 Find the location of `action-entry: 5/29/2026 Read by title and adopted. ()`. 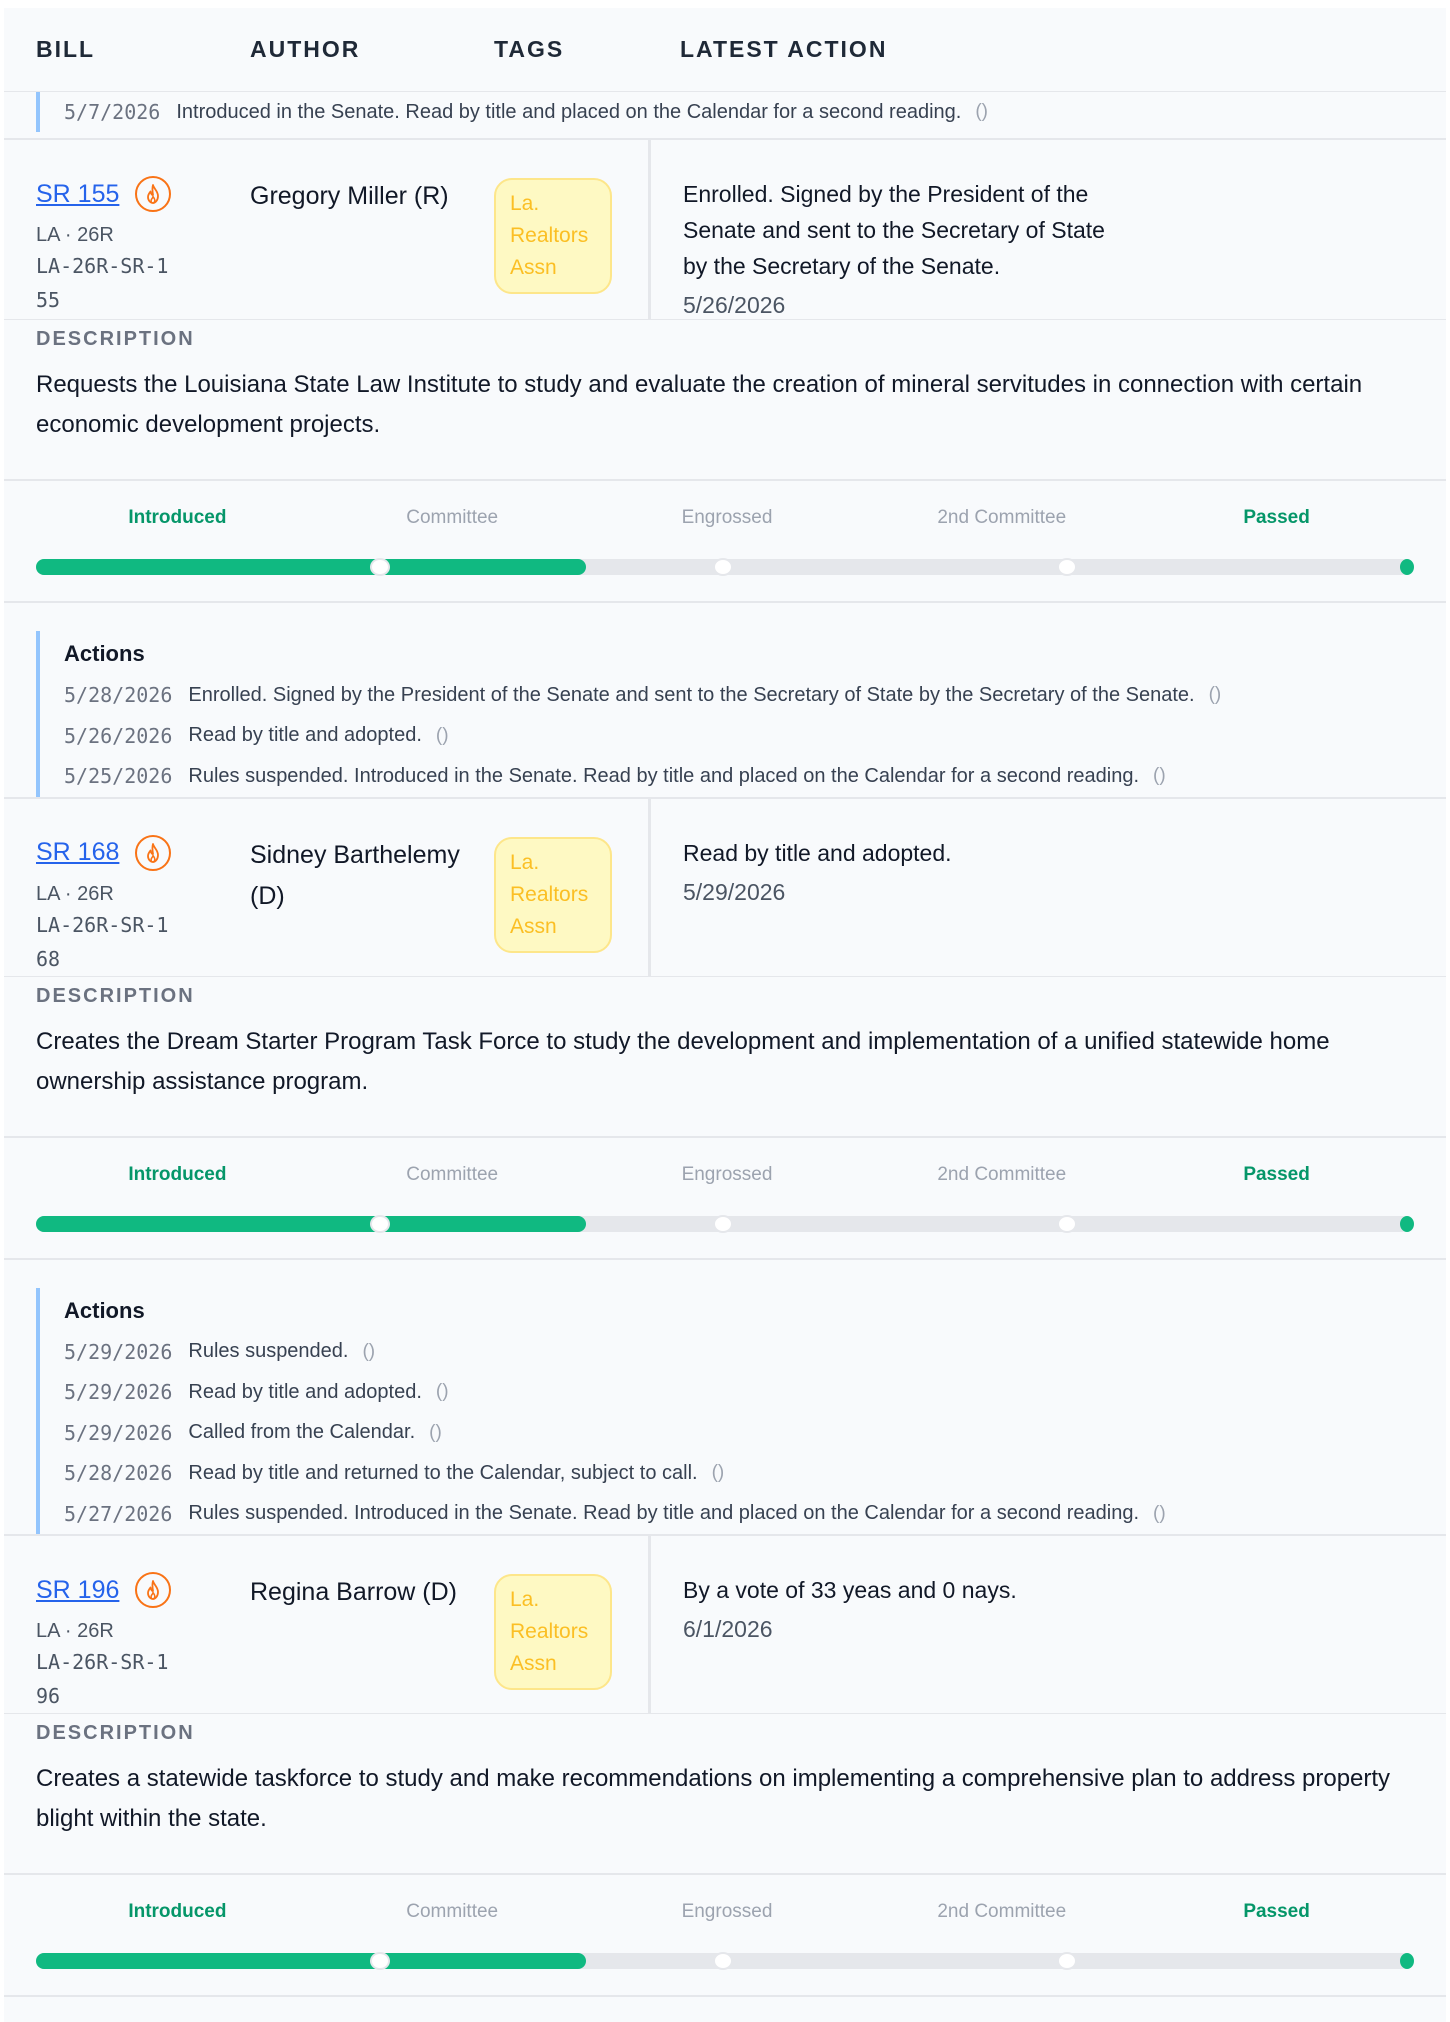

action-entry: 5/29/2026 Read by title and adopted. () is located at coordinates (755, 1392).